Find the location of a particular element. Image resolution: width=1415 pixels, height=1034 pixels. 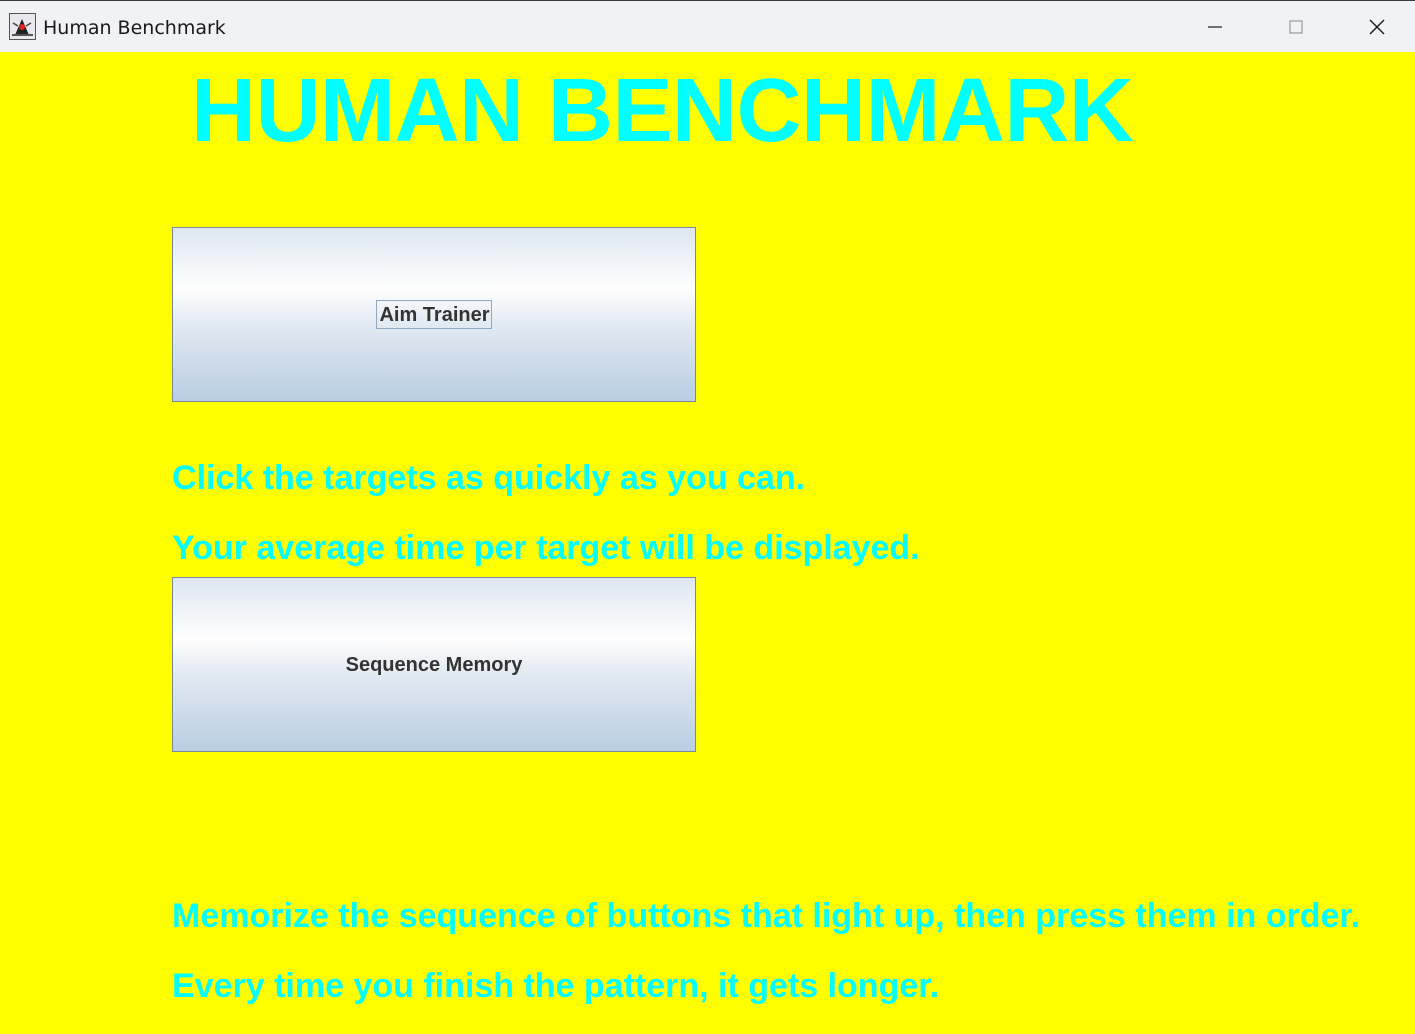

close-icon is located at coordinates (1377, 27).